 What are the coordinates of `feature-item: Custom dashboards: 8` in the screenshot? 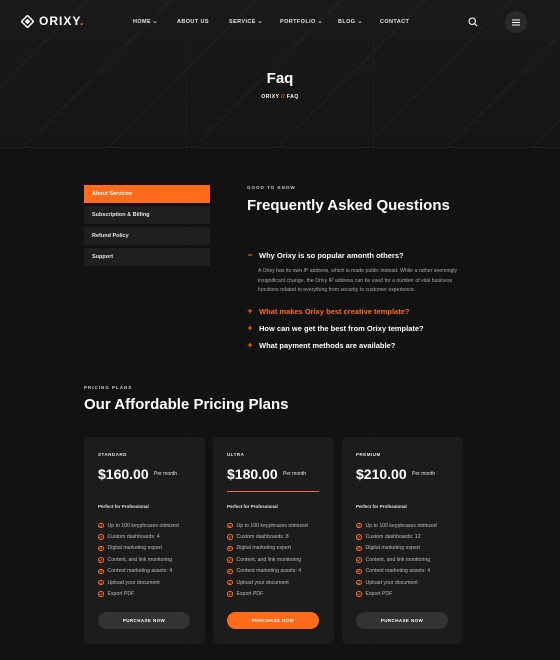 It's located at (267, 536).